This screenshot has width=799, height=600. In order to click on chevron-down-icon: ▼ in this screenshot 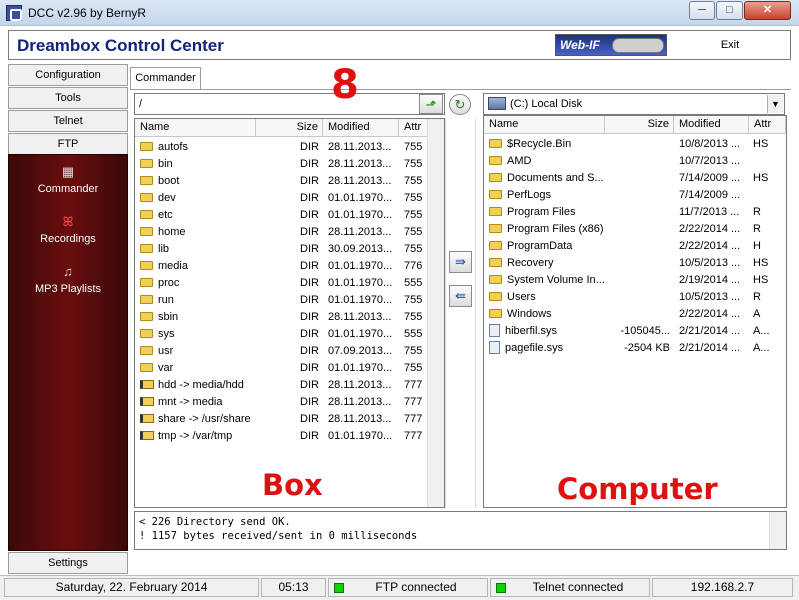, I will do `click(775, 104)`.